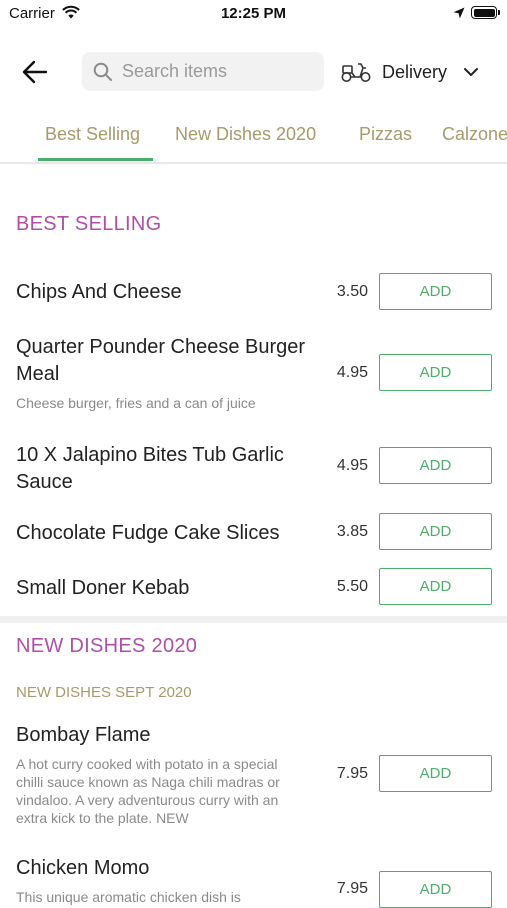 The image size is (507, 908). I want to click on chevron-down-icon, so click(471, 72).